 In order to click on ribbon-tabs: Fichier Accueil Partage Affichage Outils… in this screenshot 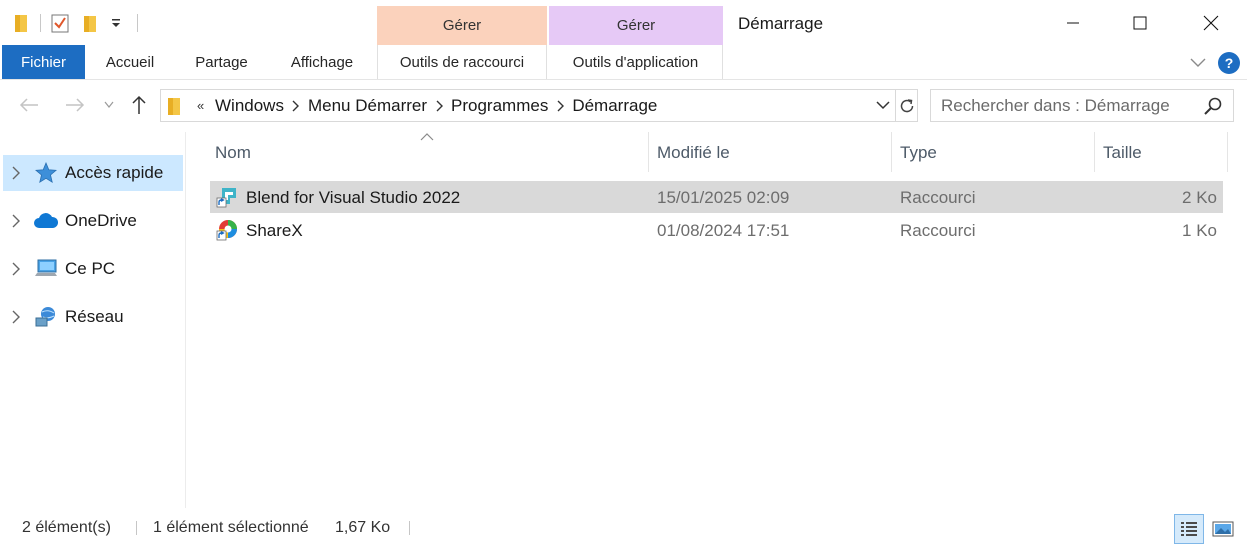, I will do `click(623, 62)`.